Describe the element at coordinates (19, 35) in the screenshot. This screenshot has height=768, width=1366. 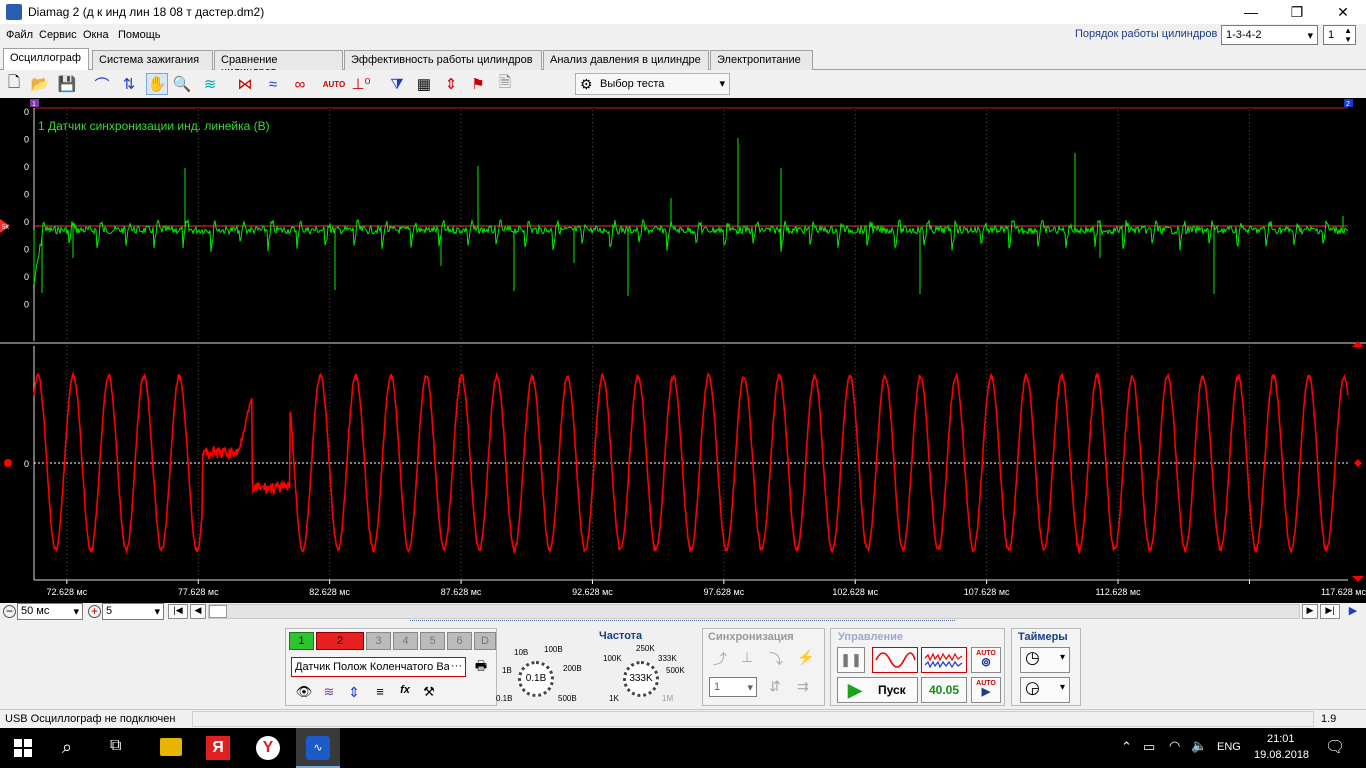
I see `menu-file: Файл` at that location.